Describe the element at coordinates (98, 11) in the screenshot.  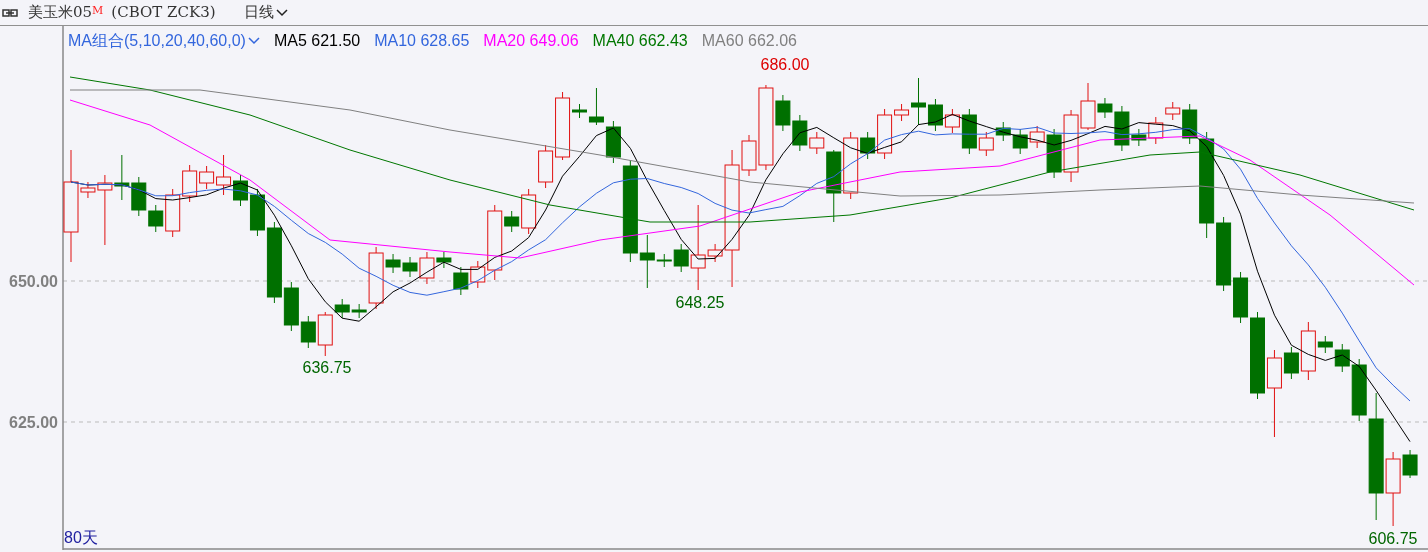
I see `market-marker: M` at that location.